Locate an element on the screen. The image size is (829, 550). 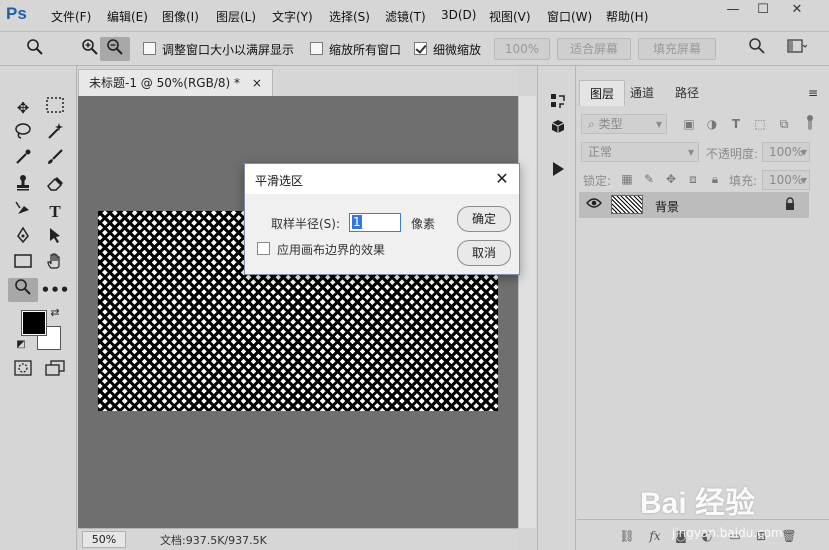
magic-wand-tool-icon is located at coordinates (55, 134).